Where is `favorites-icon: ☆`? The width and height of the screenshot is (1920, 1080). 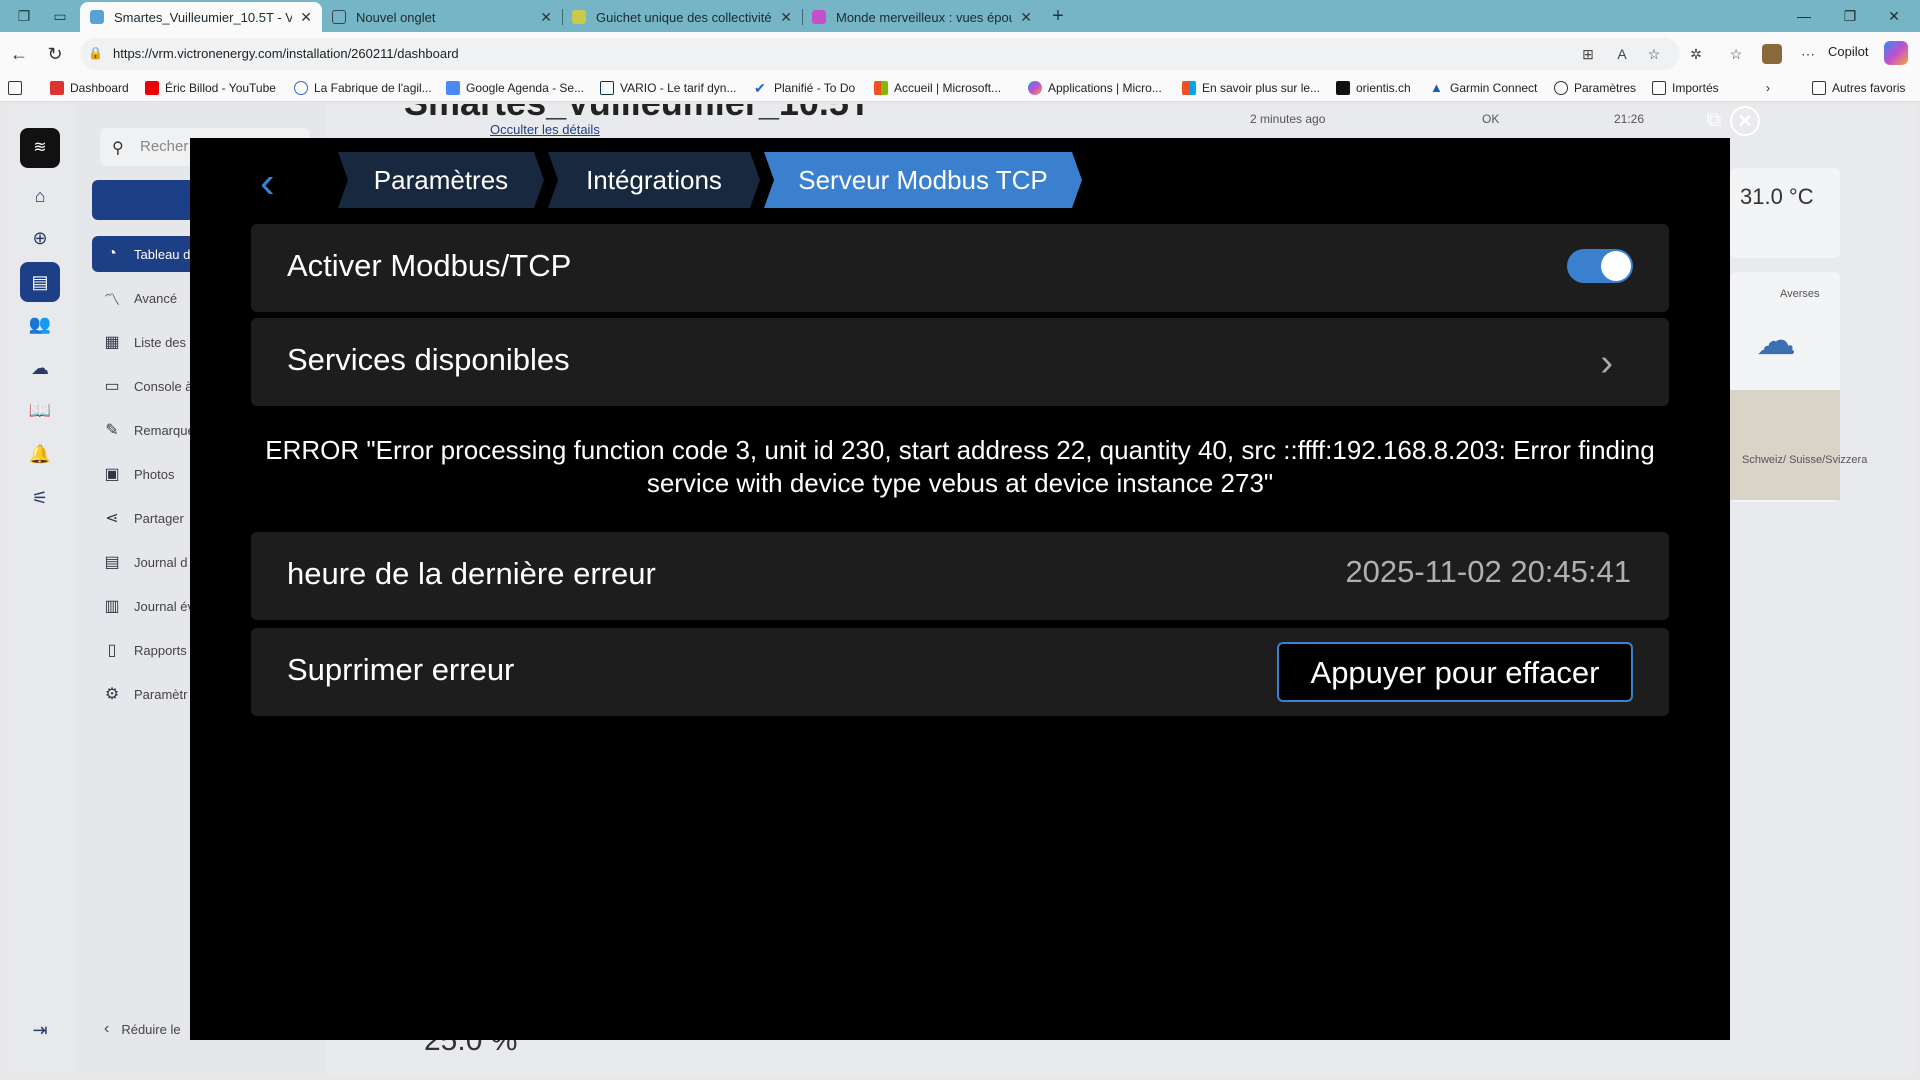
favorites-icon: ☆ is located at coordinates (1736, 54).